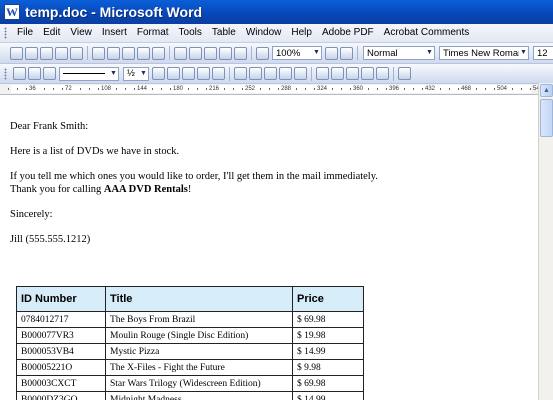  I want to click on undo-icon, so click(225, 53).